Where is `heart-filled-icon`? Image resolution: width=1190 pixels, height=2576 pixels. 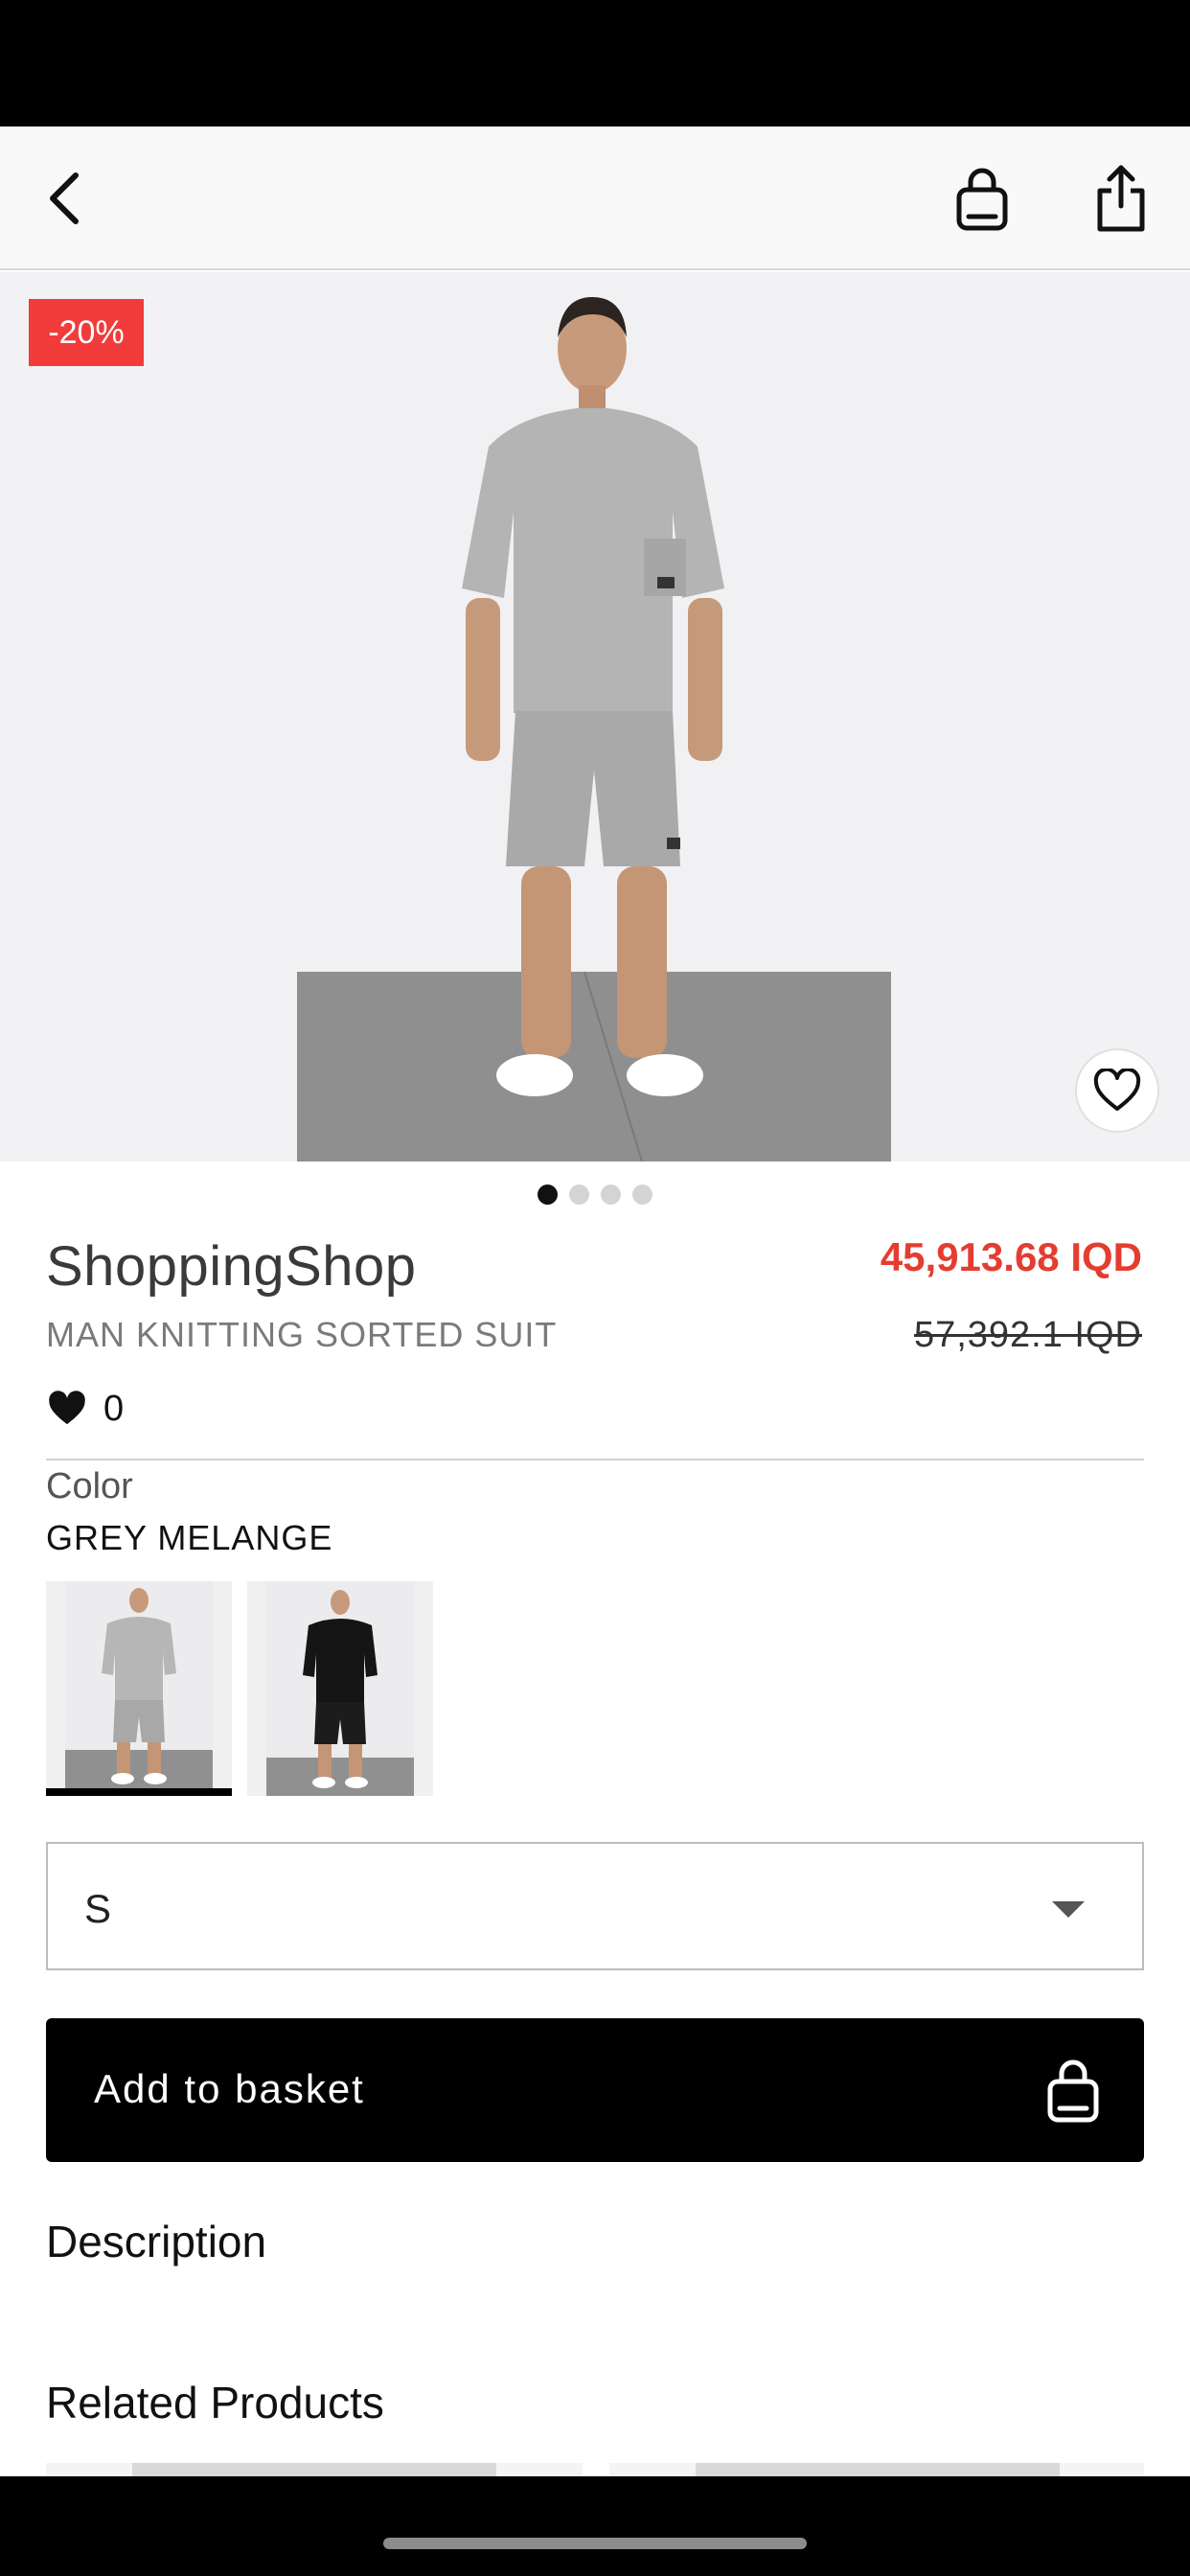 heart-filled-icon is located at coordinates (67, 1408).